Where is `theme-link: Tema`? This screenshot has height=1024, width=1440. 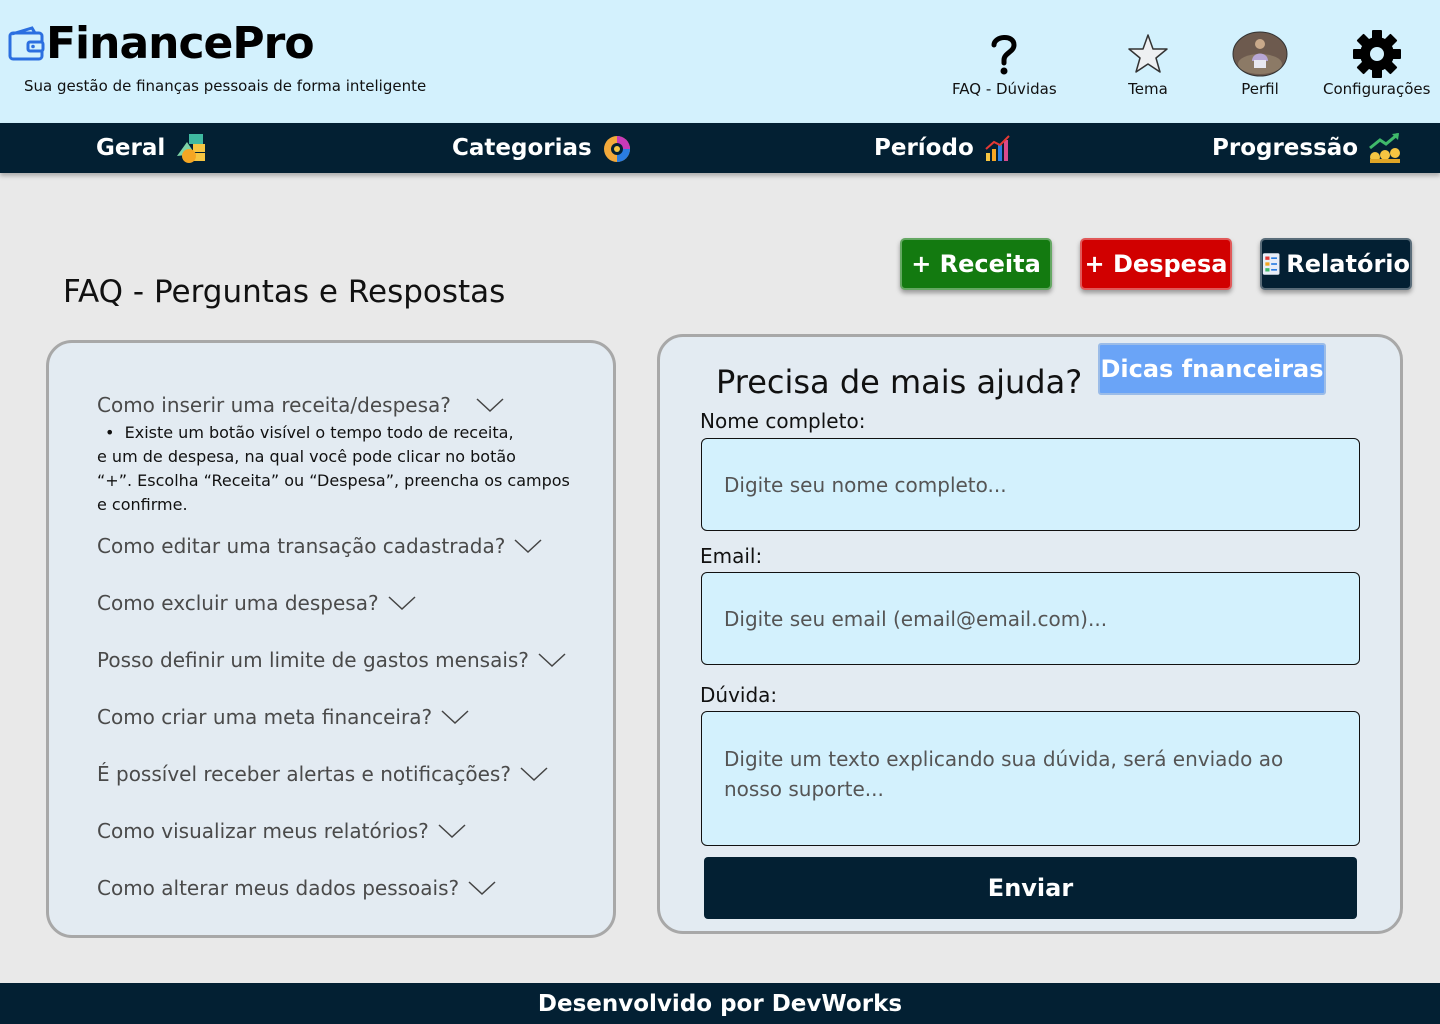 theme-link: Tema is located at coordinates (1148, 64).